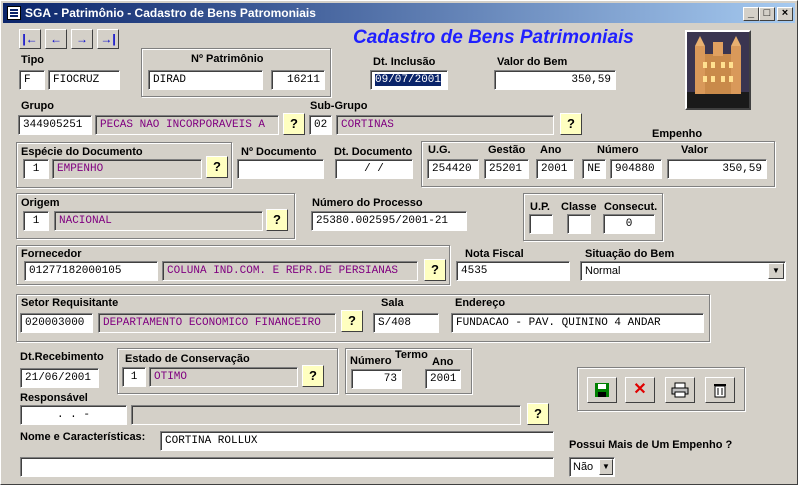 The width and height of the screenshot is (798, 485). I want to click on sala-label: Sala, so click(392, 303).